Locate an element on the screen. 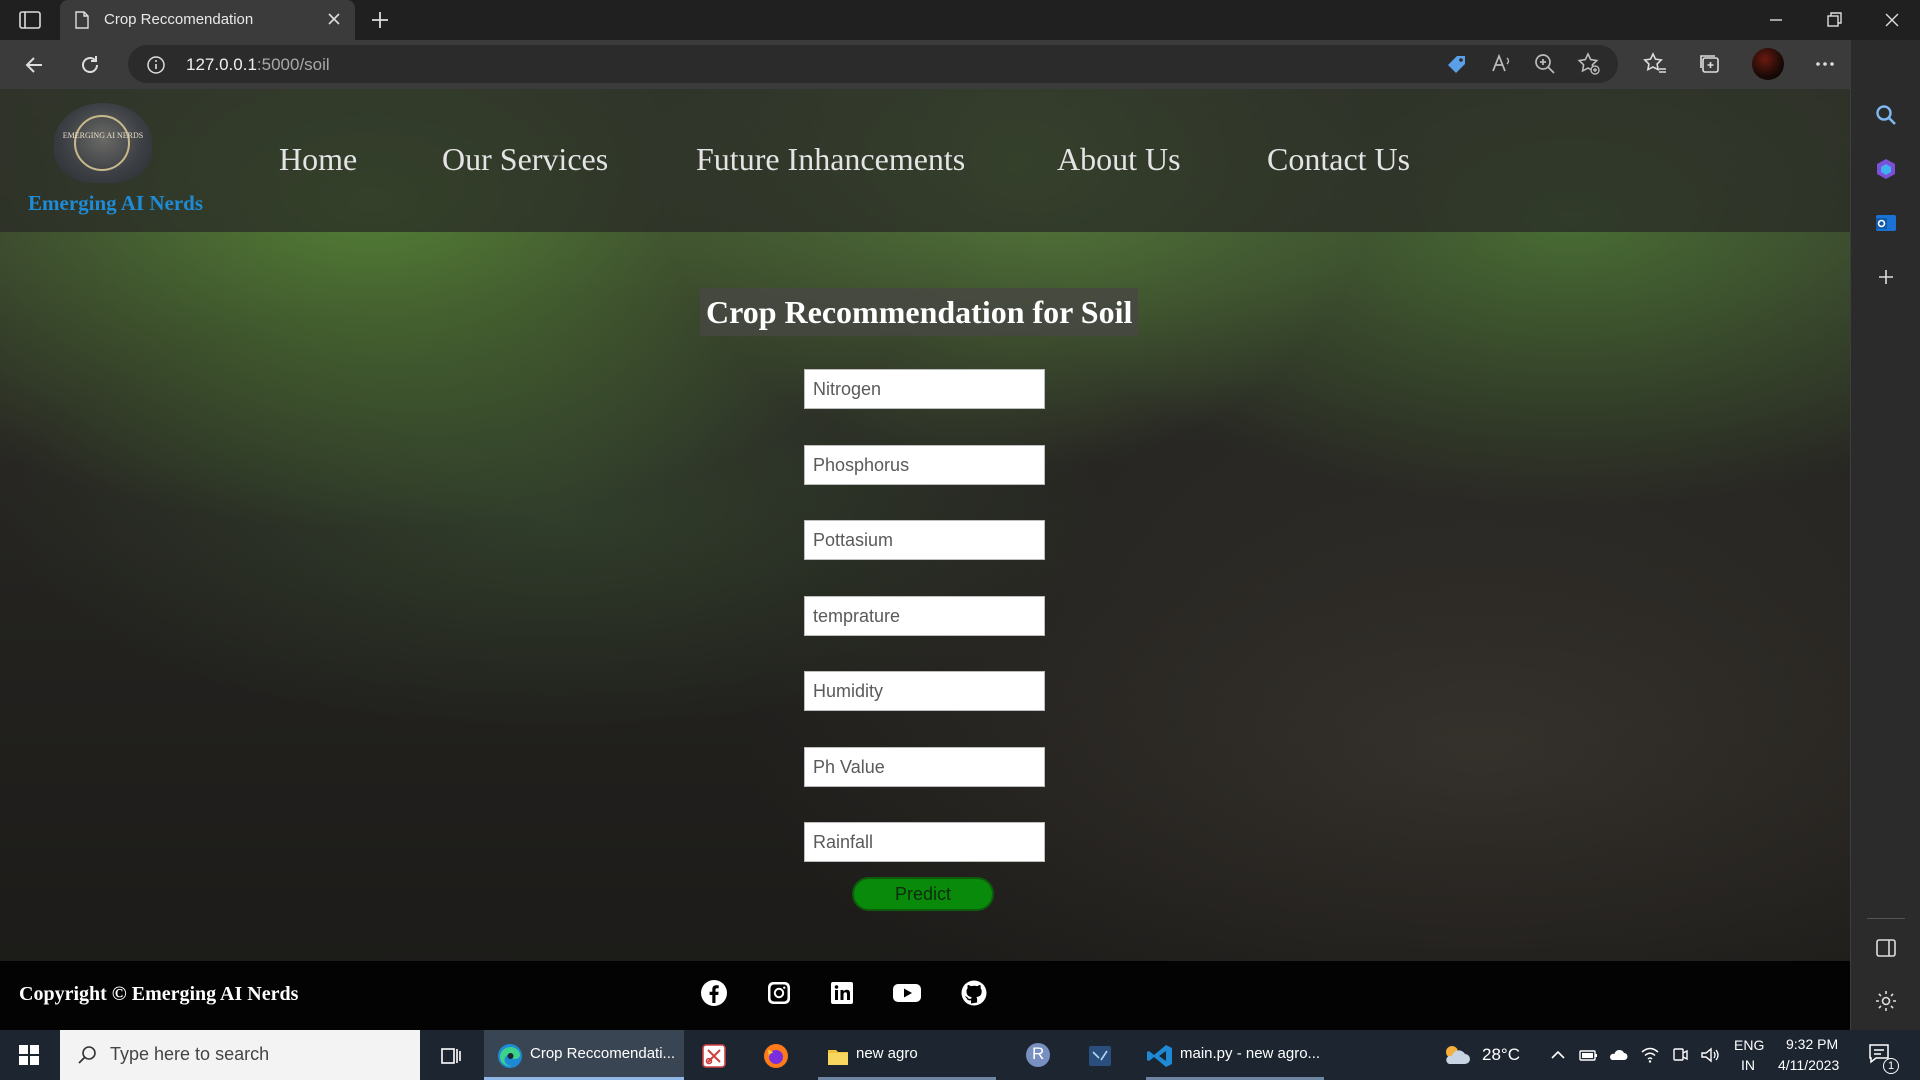 This screenshot has height=1080, width=1920. edge-icon is located at coordinates (510, 1056).